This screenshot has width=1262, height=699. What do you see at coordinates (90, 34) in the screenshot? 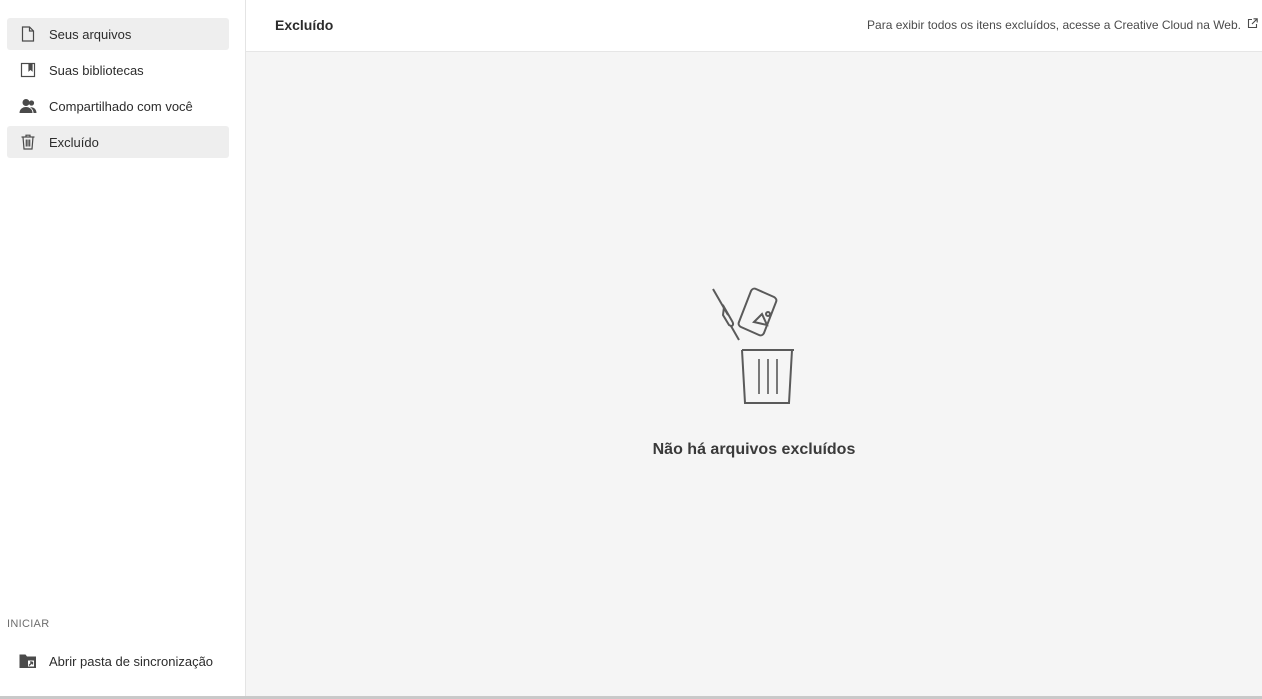
I see `sidebar-item-label: Seus arquivos` at bounding box center [90, 34].